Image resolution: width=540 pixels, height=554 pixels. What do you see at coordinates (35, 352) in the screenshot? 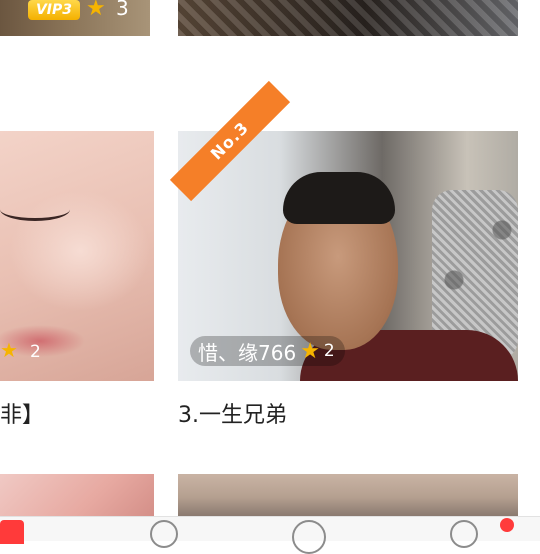
I see `left-card-rating: 2` at bounding box center [35, 352].